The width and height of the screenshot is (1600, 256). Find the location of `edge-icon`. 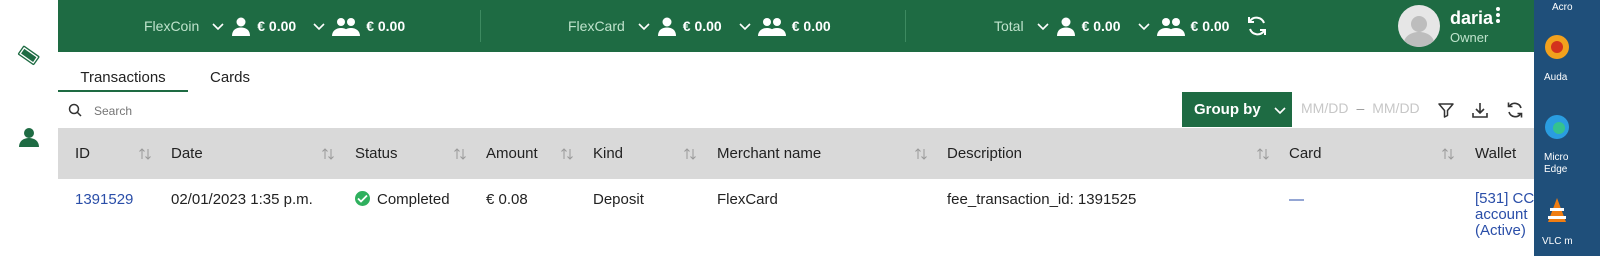

edge-icon is located at coordinates (1557, 127).